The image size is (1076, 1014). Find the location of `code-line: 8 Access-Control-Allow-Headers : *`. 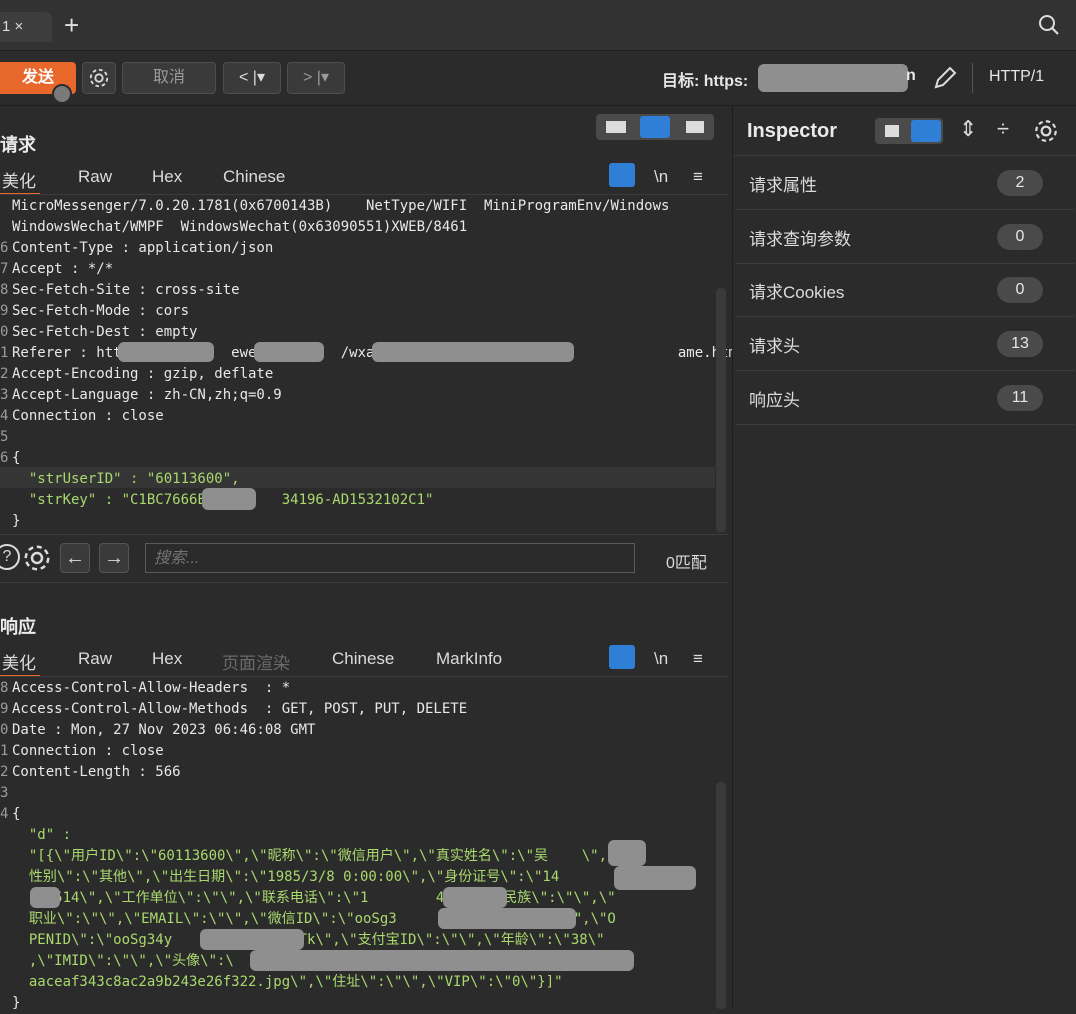

code-line: 8 Access-Control-Allow-Headers : * is located at coordinates (364, 688).